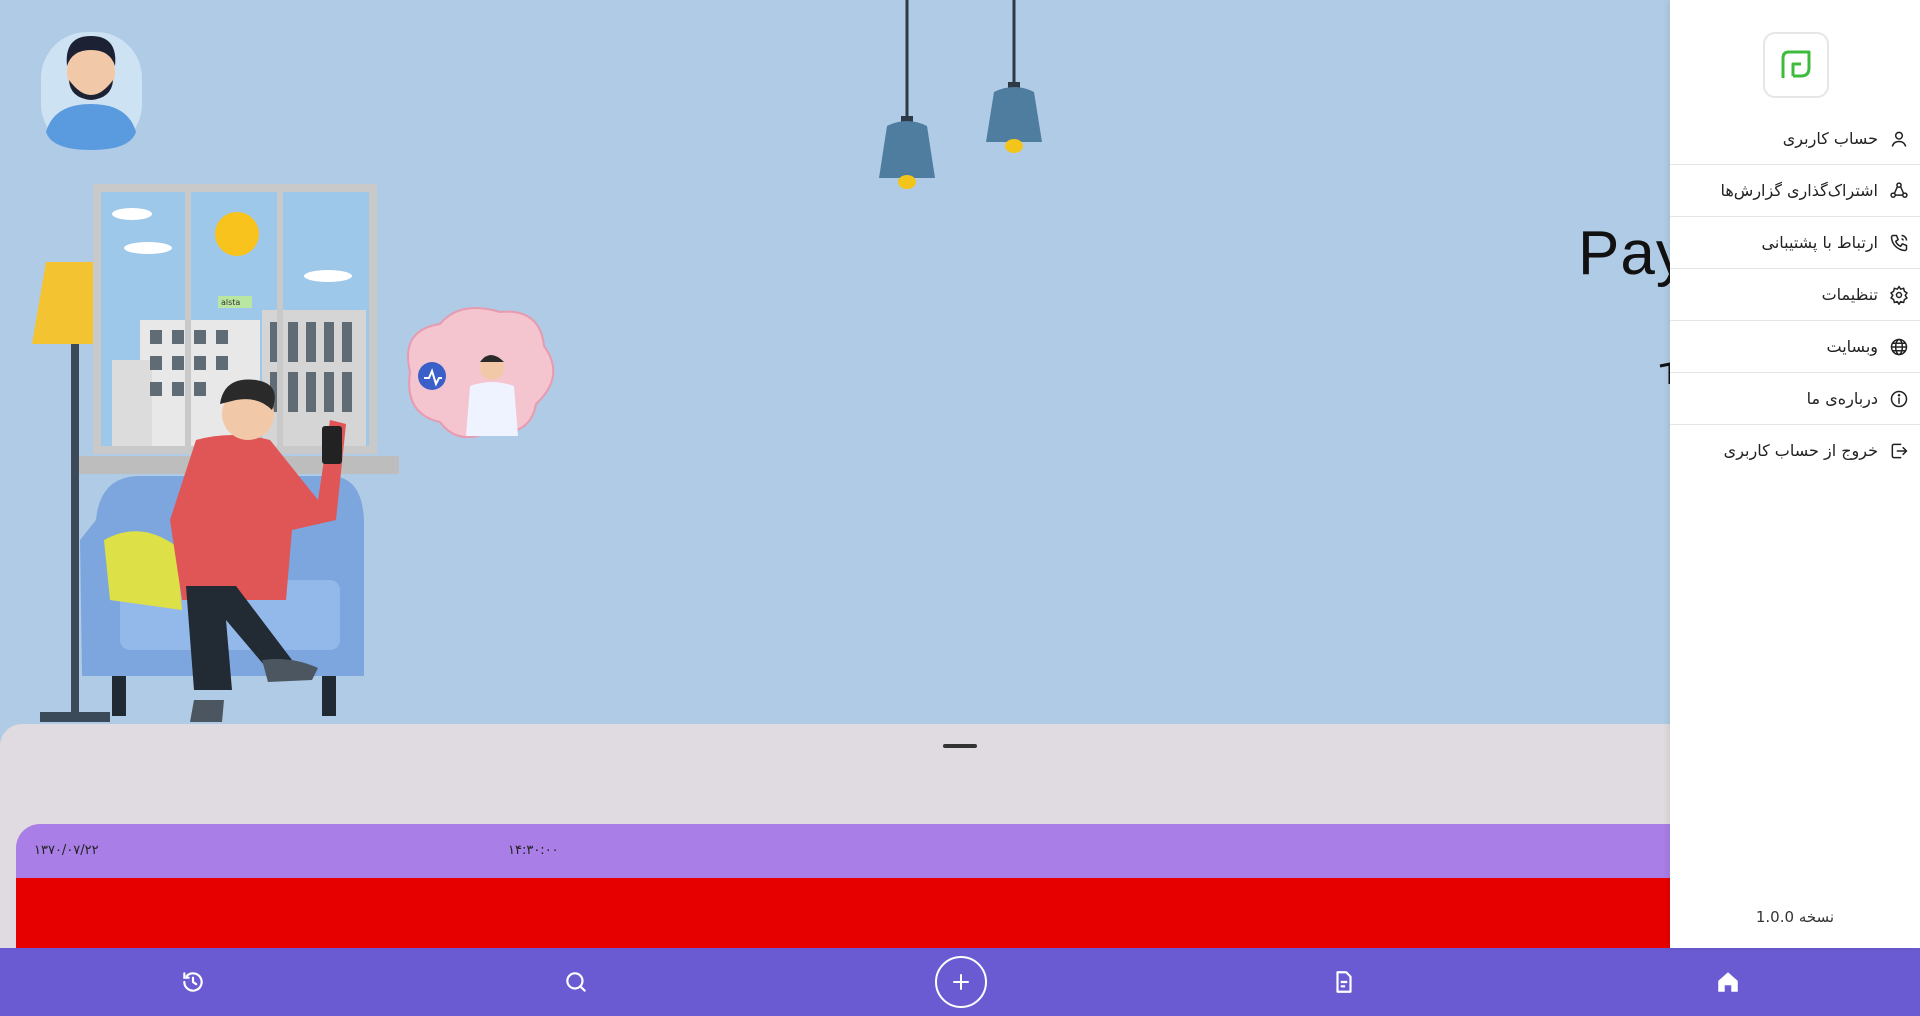  I want to click on menu-item-website: وبسایت, so click(1795, 347).